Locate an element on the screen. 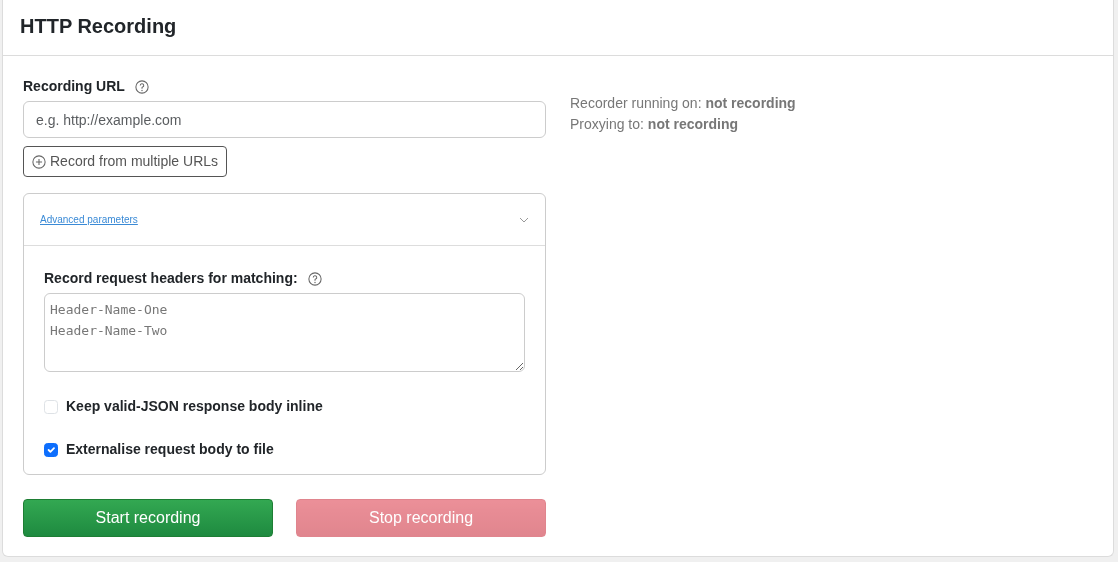  card-title: HTTP Recording is located at coordinates (99, 26).